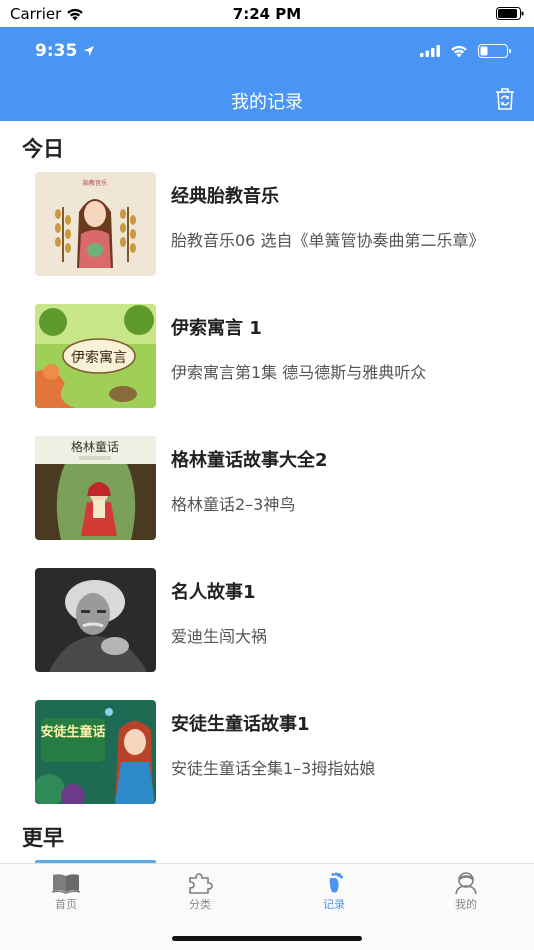 This screenshot has width=534, height=950. What do you see at coordinates (95, 224) in the screenshot?
I see `album-cover: 胎教音乐` at bounding box center [95, 224].